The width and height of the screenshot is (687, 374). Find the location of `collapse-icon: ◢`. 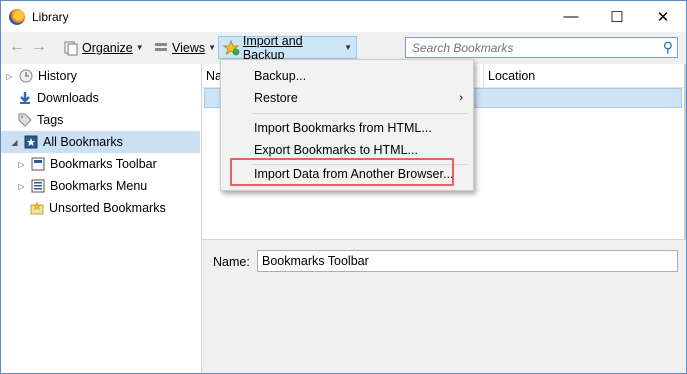

collapse-icon: ◢ is located at coordinates (14, 142).